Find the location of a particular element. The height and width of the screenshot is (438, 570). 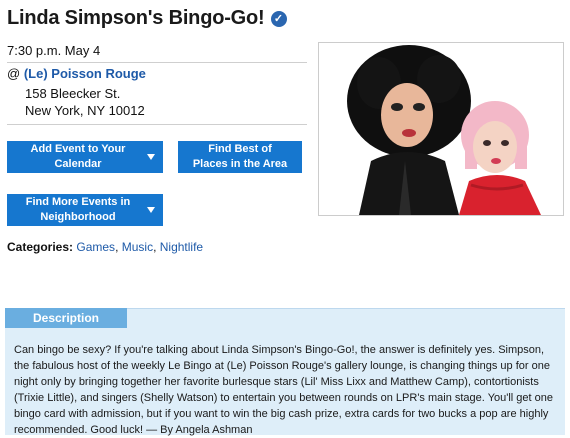

find-more-events-label: Find More Events in Neighborhood is located at coordinates (78, 209).